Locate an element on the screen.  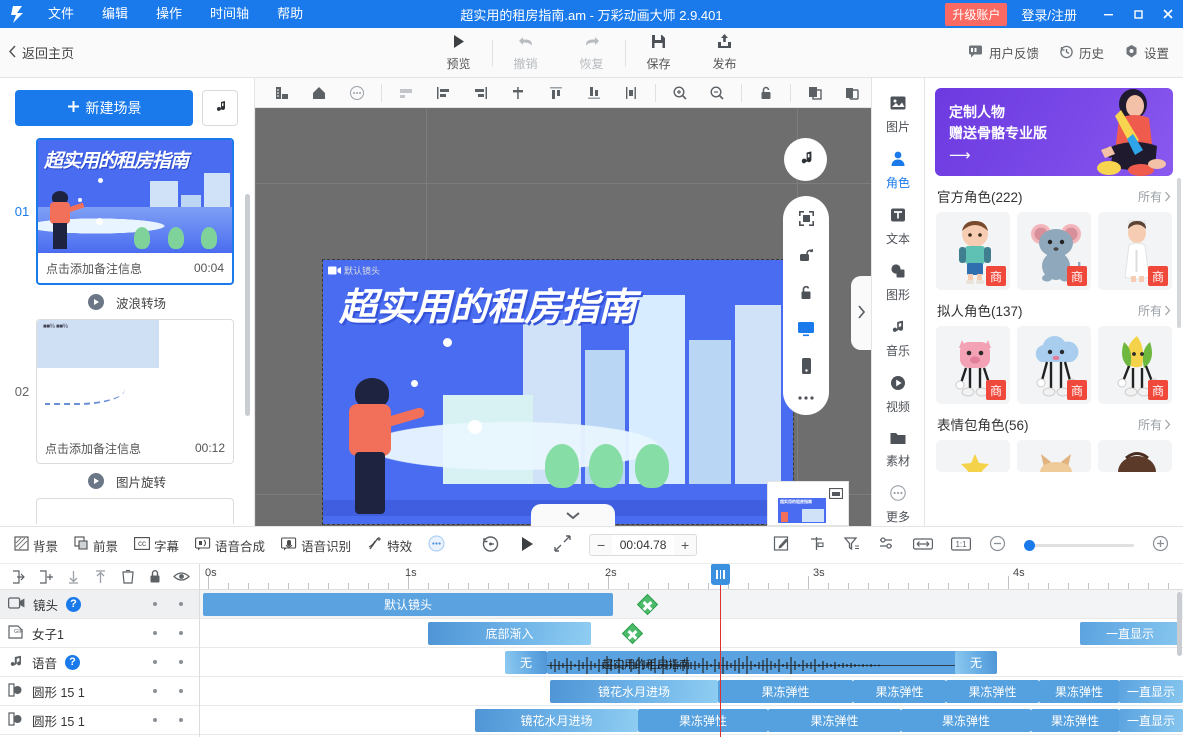
tab-shapes: 图形 is located at coordinates (898, 282).